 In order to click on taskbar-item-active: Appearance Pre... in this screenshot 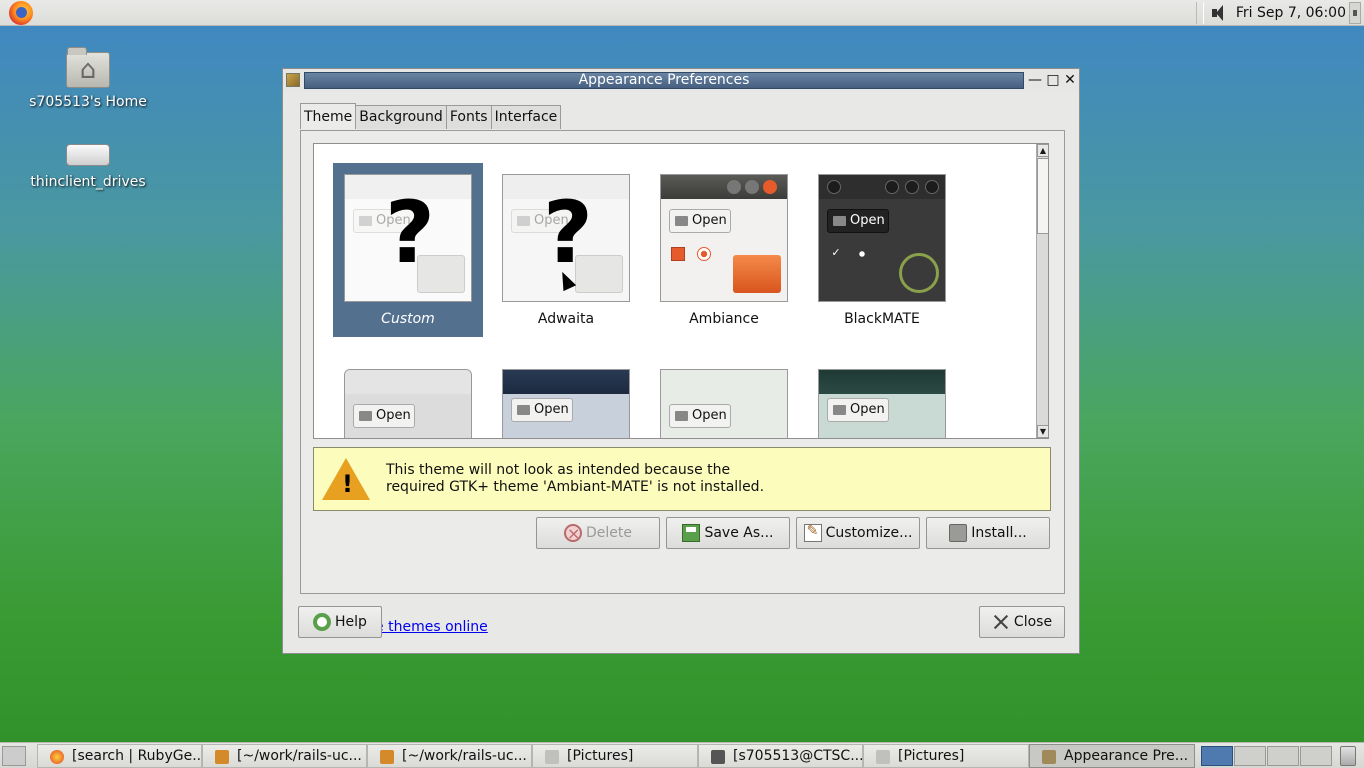, I will do `click(1112, 756)`.